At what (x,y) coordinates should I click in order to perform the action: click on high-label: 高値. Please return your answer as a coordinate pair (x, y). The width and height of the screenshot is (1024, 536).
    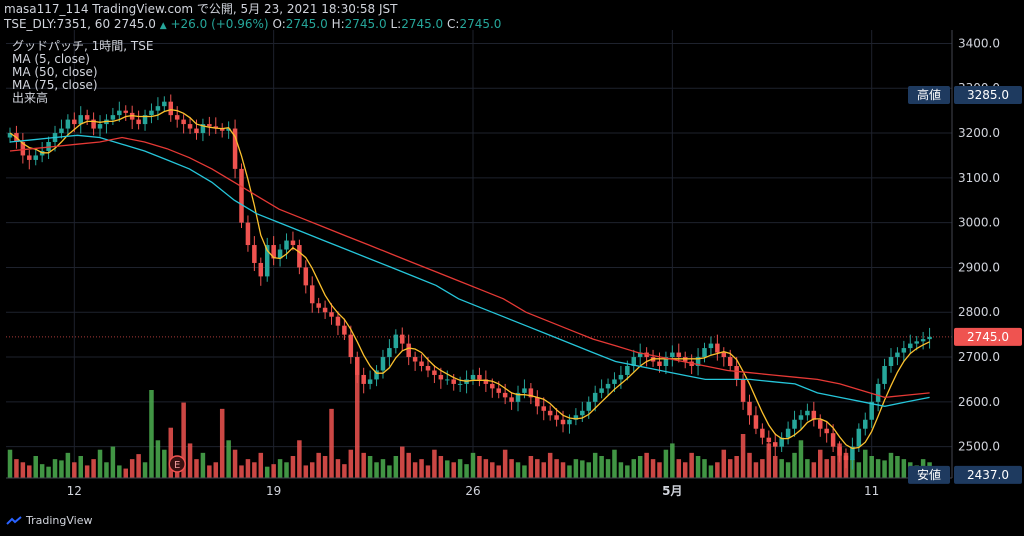
    Looking at the image, I should click on (929, 94).